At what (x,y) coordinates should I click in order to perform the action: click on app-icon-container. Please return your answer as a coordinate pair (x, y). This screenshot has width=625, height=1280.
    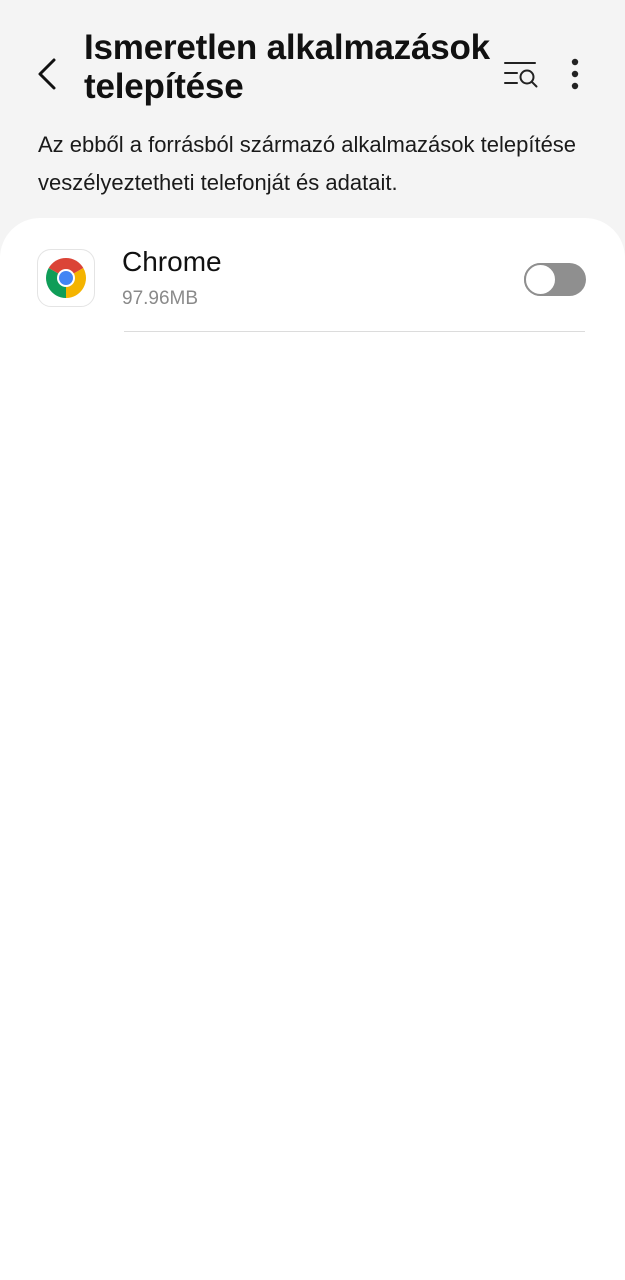
    Looking at the image, I should click on (66, 278).